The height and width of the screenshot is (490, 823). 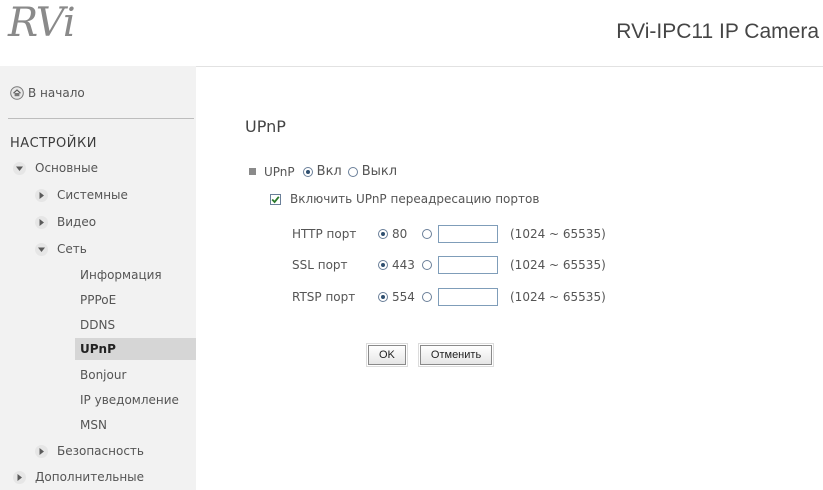 I want to click on sidebar-item-ip-notify: IP уведомление, so click(x=129, y=400).